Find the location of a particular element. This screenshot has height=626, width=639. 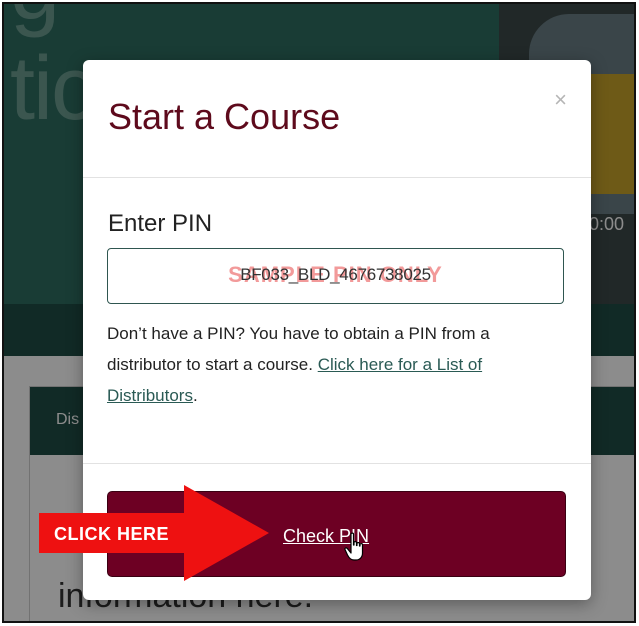

modal-header: Start a Course × is located at coordinates (337, 119).